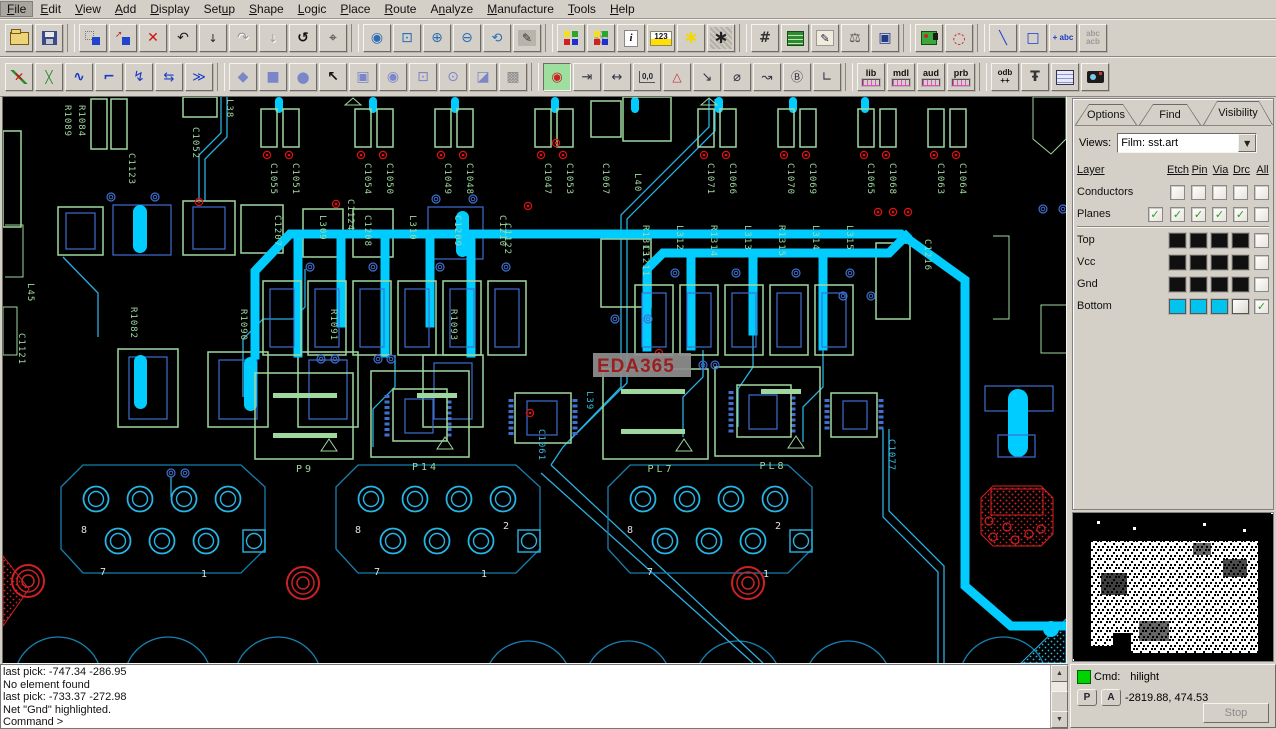  Describe the element at coordinates (617, 77) in the screenshot. I see `gap-button: ↔` at that location.